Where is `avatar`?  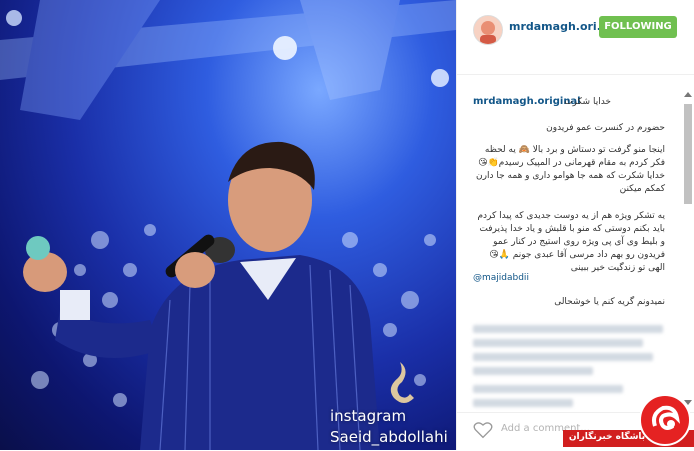
avatar is located at coordinates (488, 30).